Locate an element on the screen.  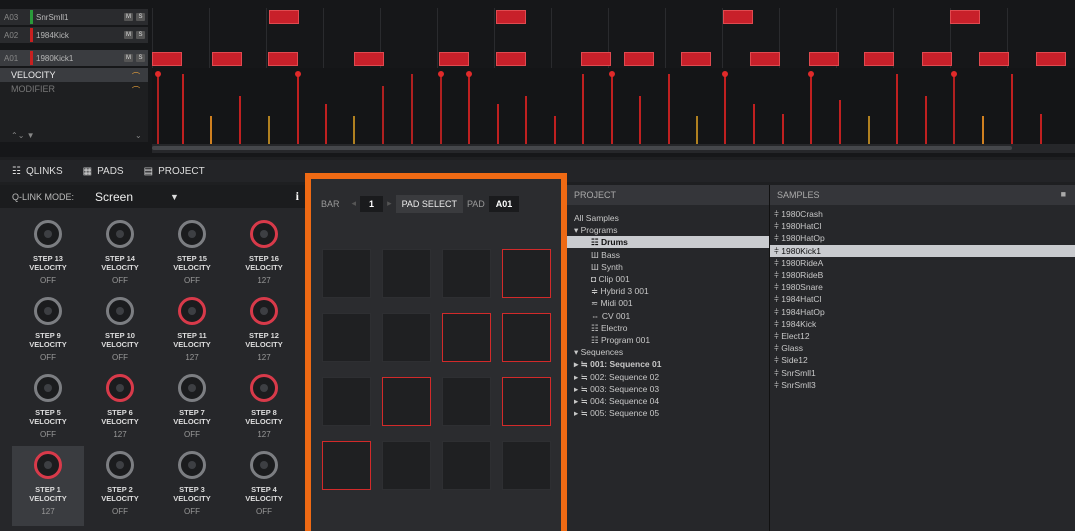
track-row: A02 1984Kick M S is located at coordinates (74, 35).